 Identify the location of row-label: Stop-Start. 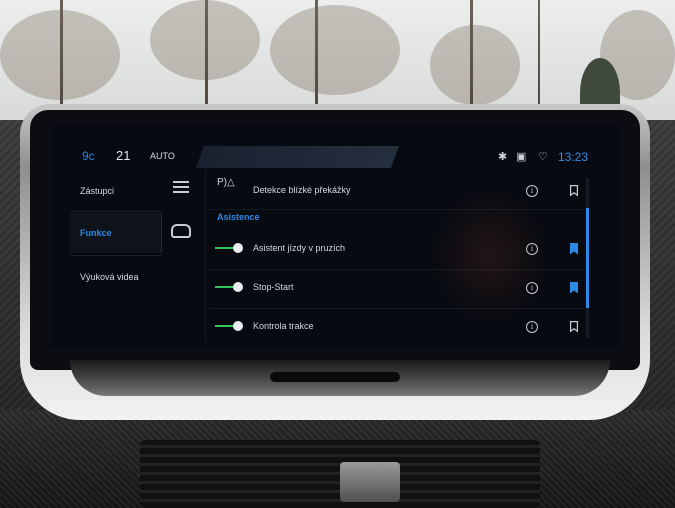
(273, 287).